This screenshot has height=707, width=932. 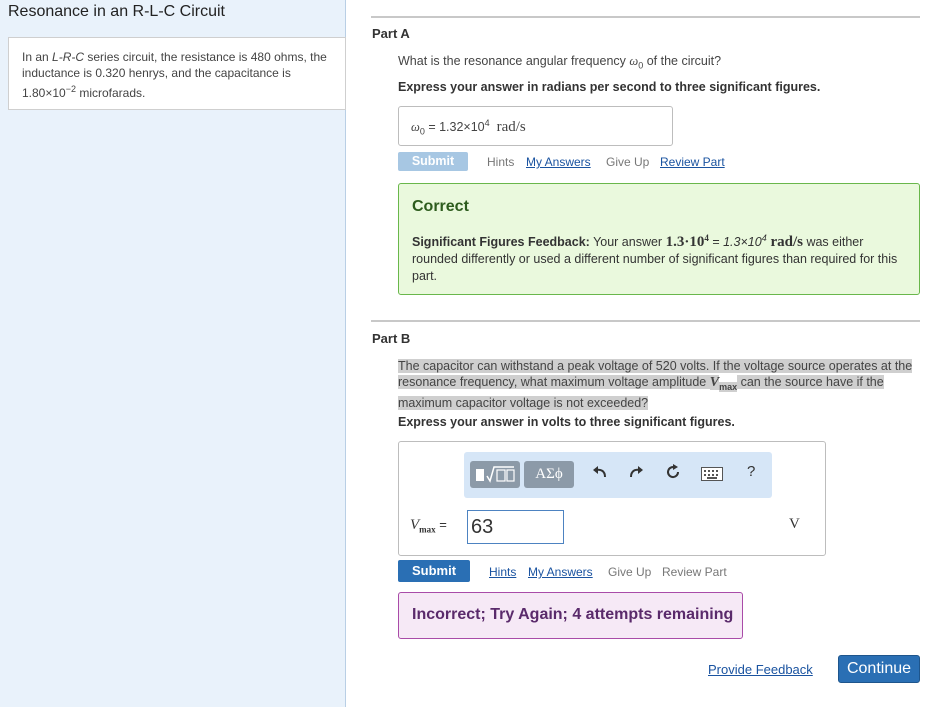 I want to click on problem-text-italic: L-R-C, so click(x=68, y=57).